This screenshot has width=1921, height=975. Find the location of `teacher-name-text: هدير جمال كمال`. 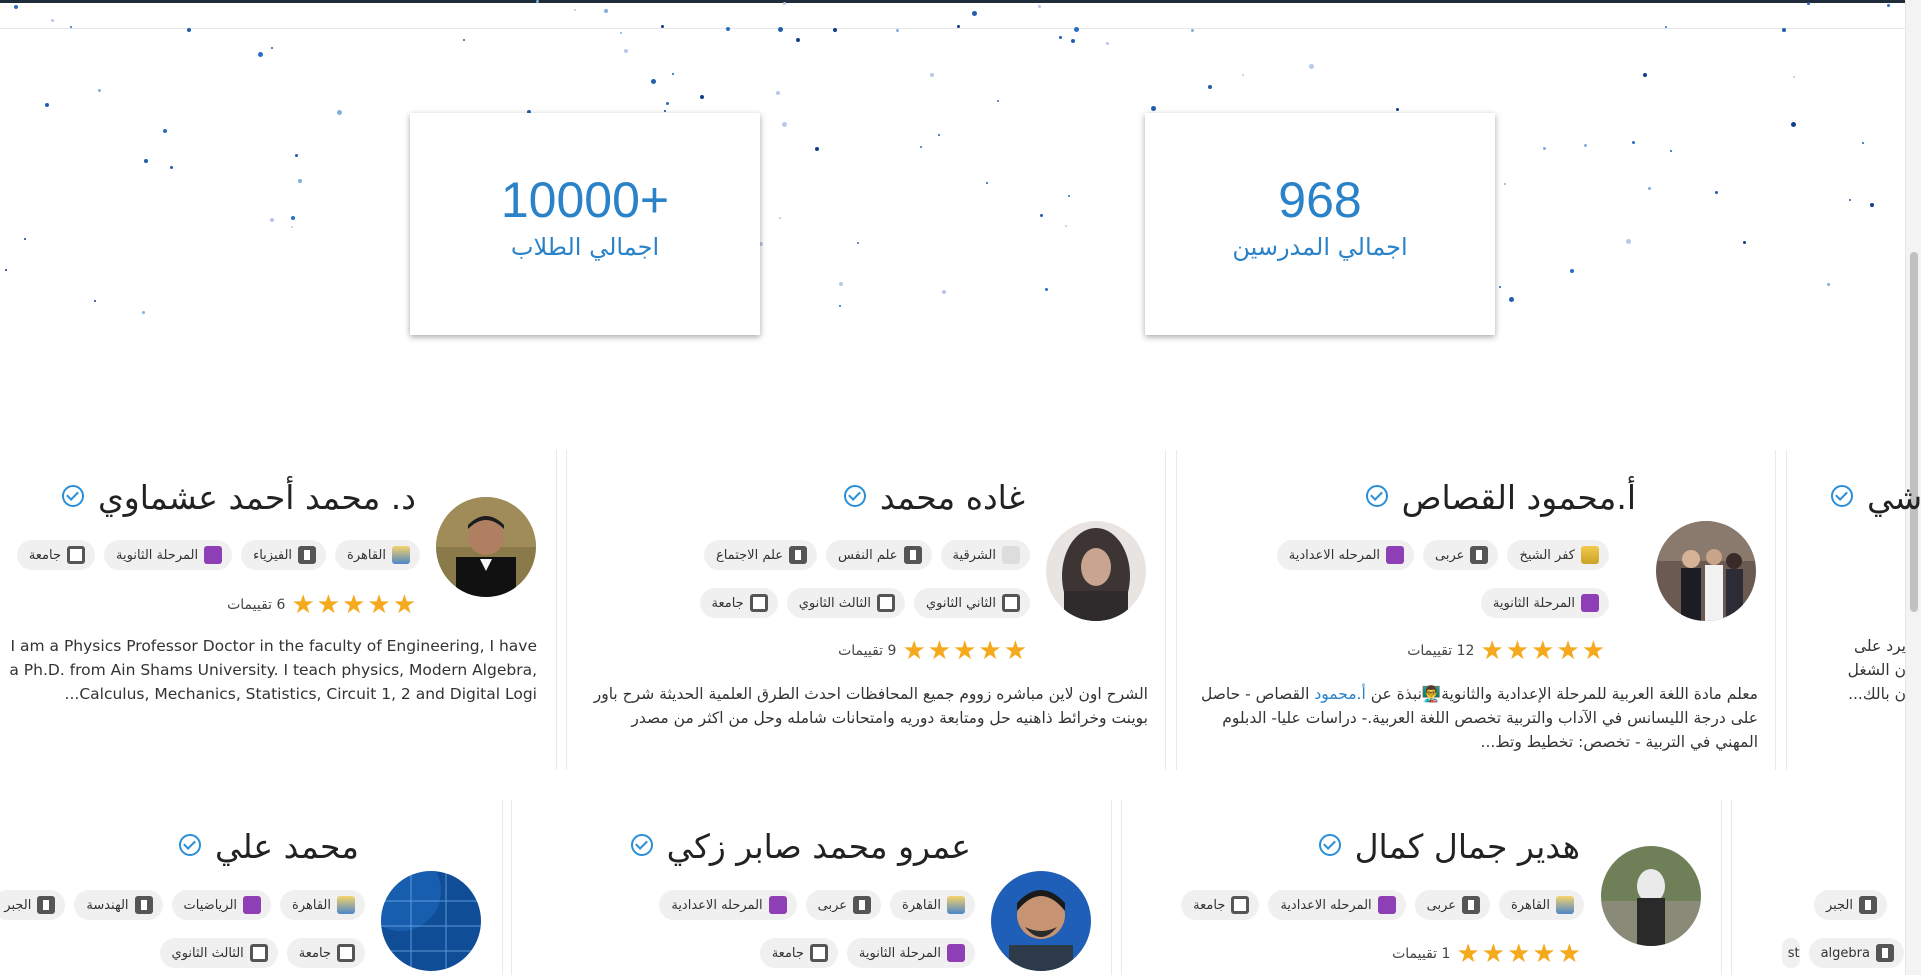

teacher-name-text: هدير جمال كمال is located at coordinates (1467, 846).